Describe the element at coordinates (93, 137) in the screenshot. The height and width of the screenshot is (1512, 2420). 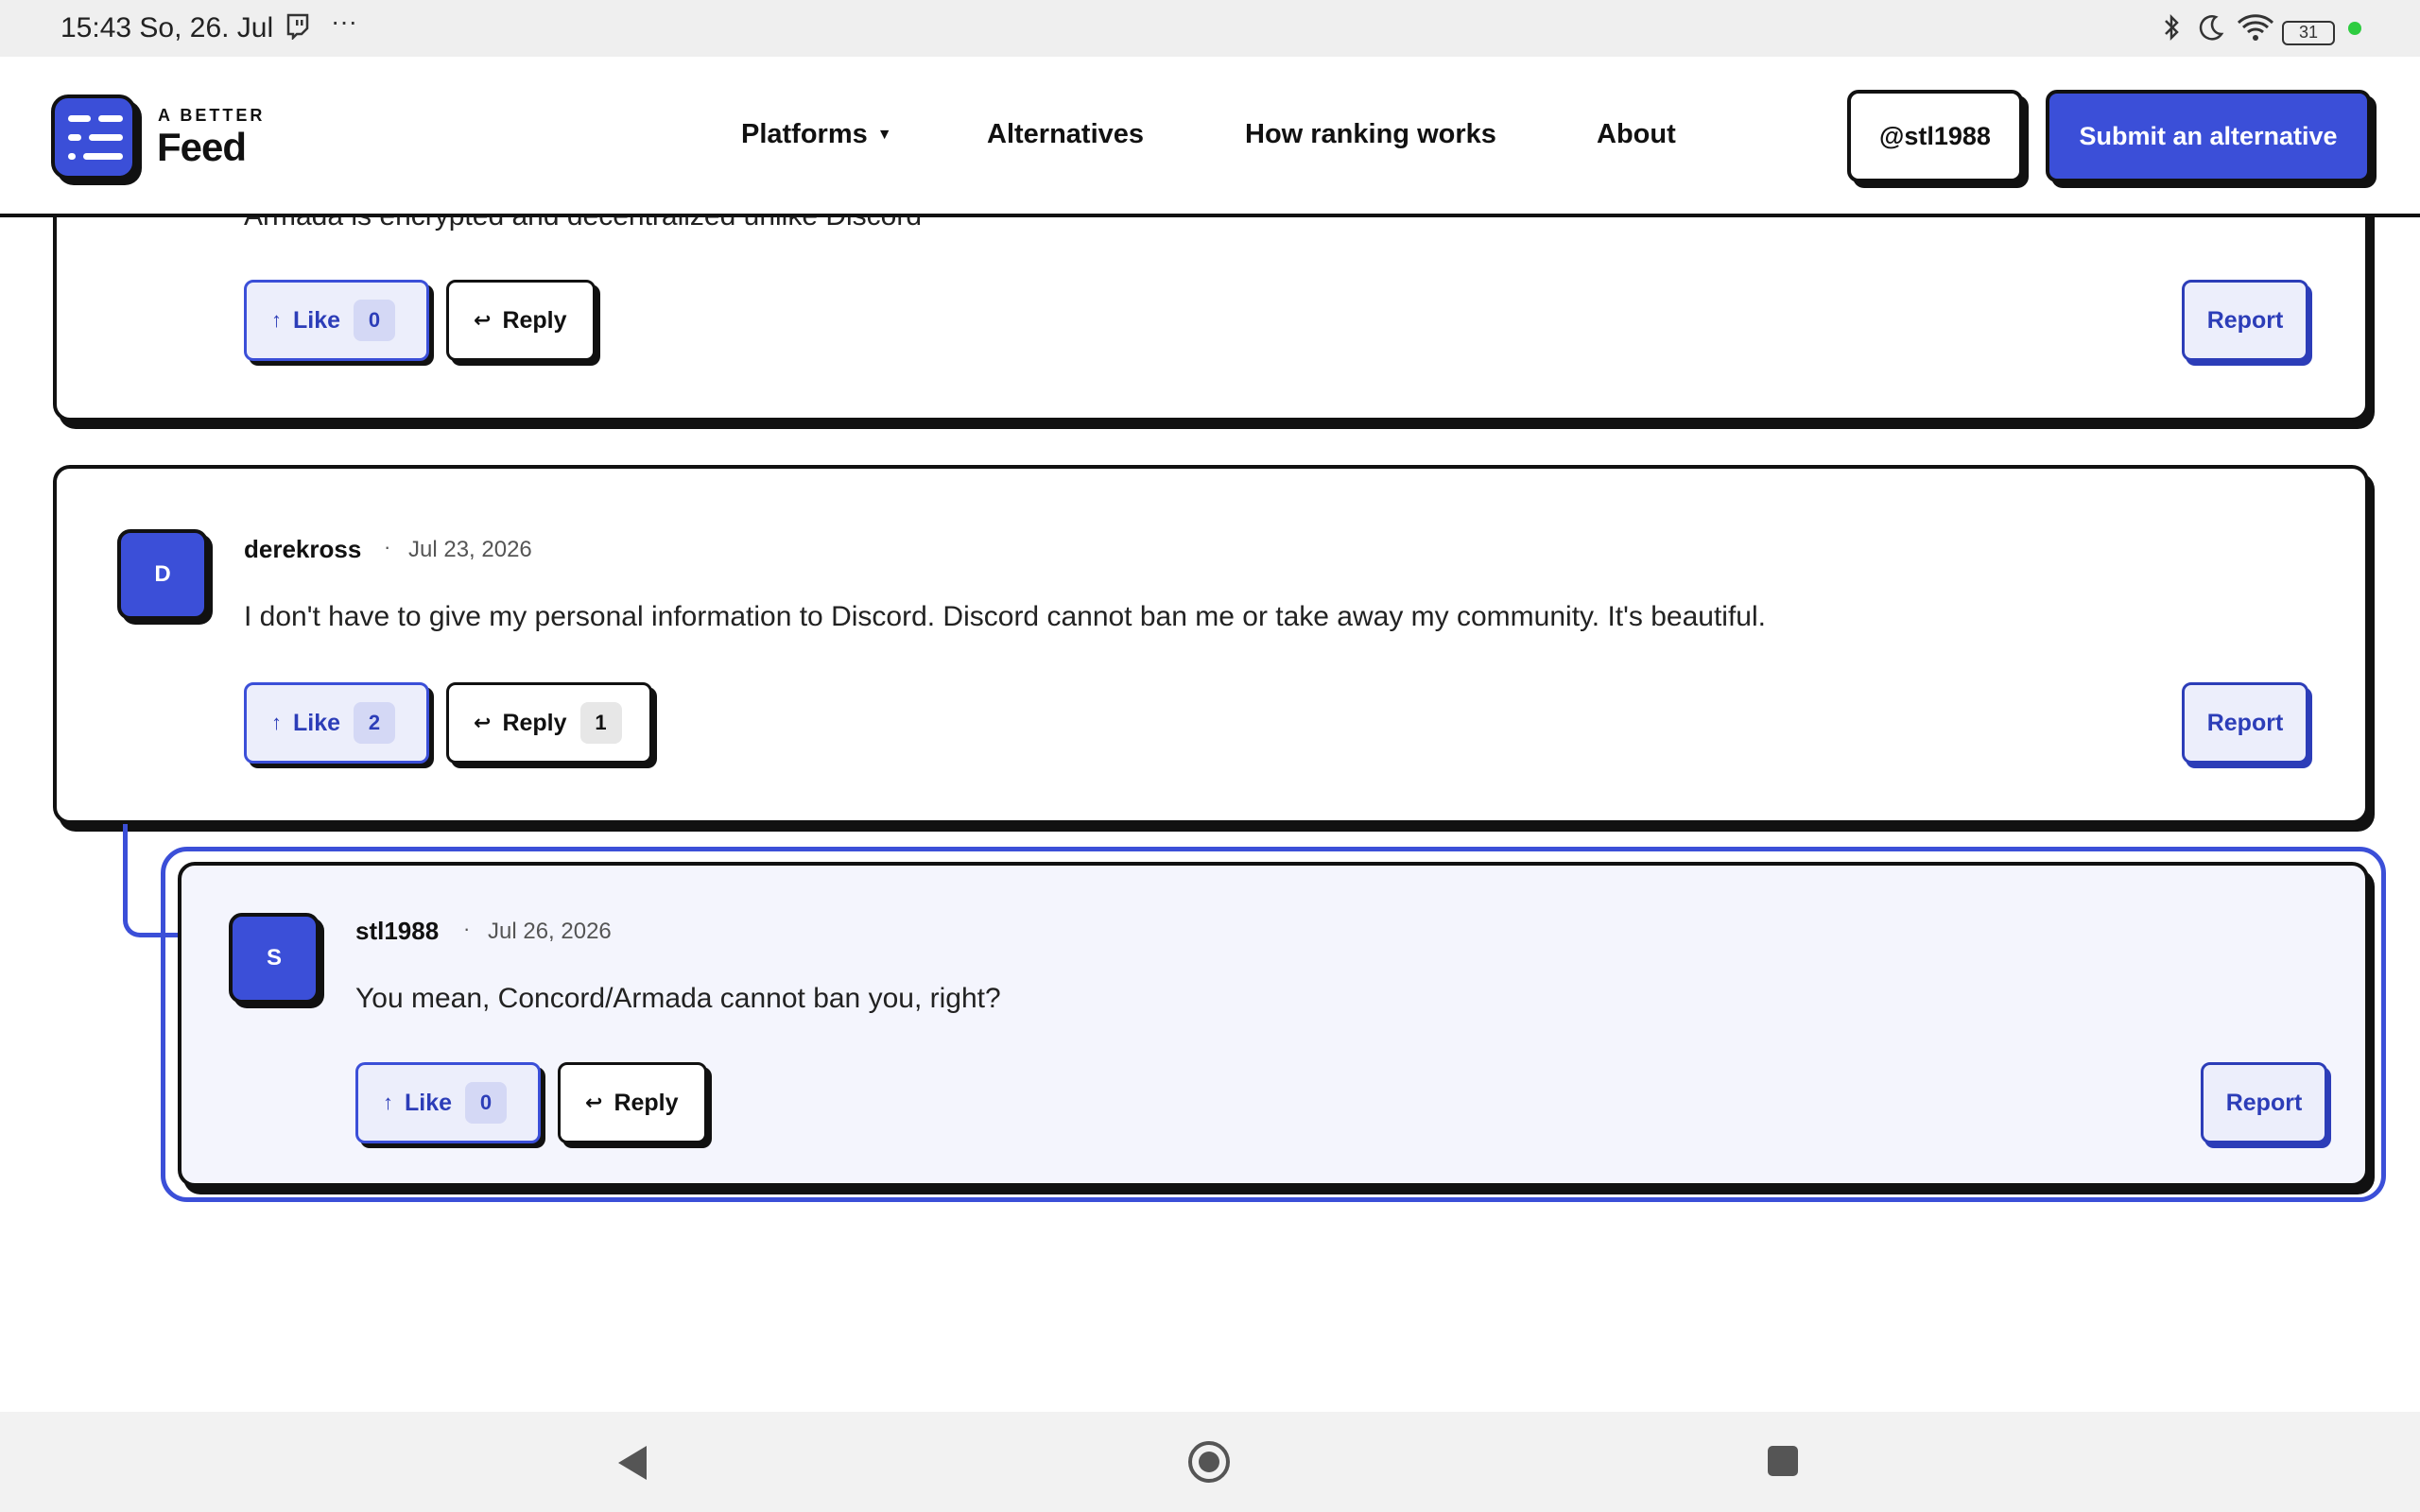
I see `logo-icon` at that location.